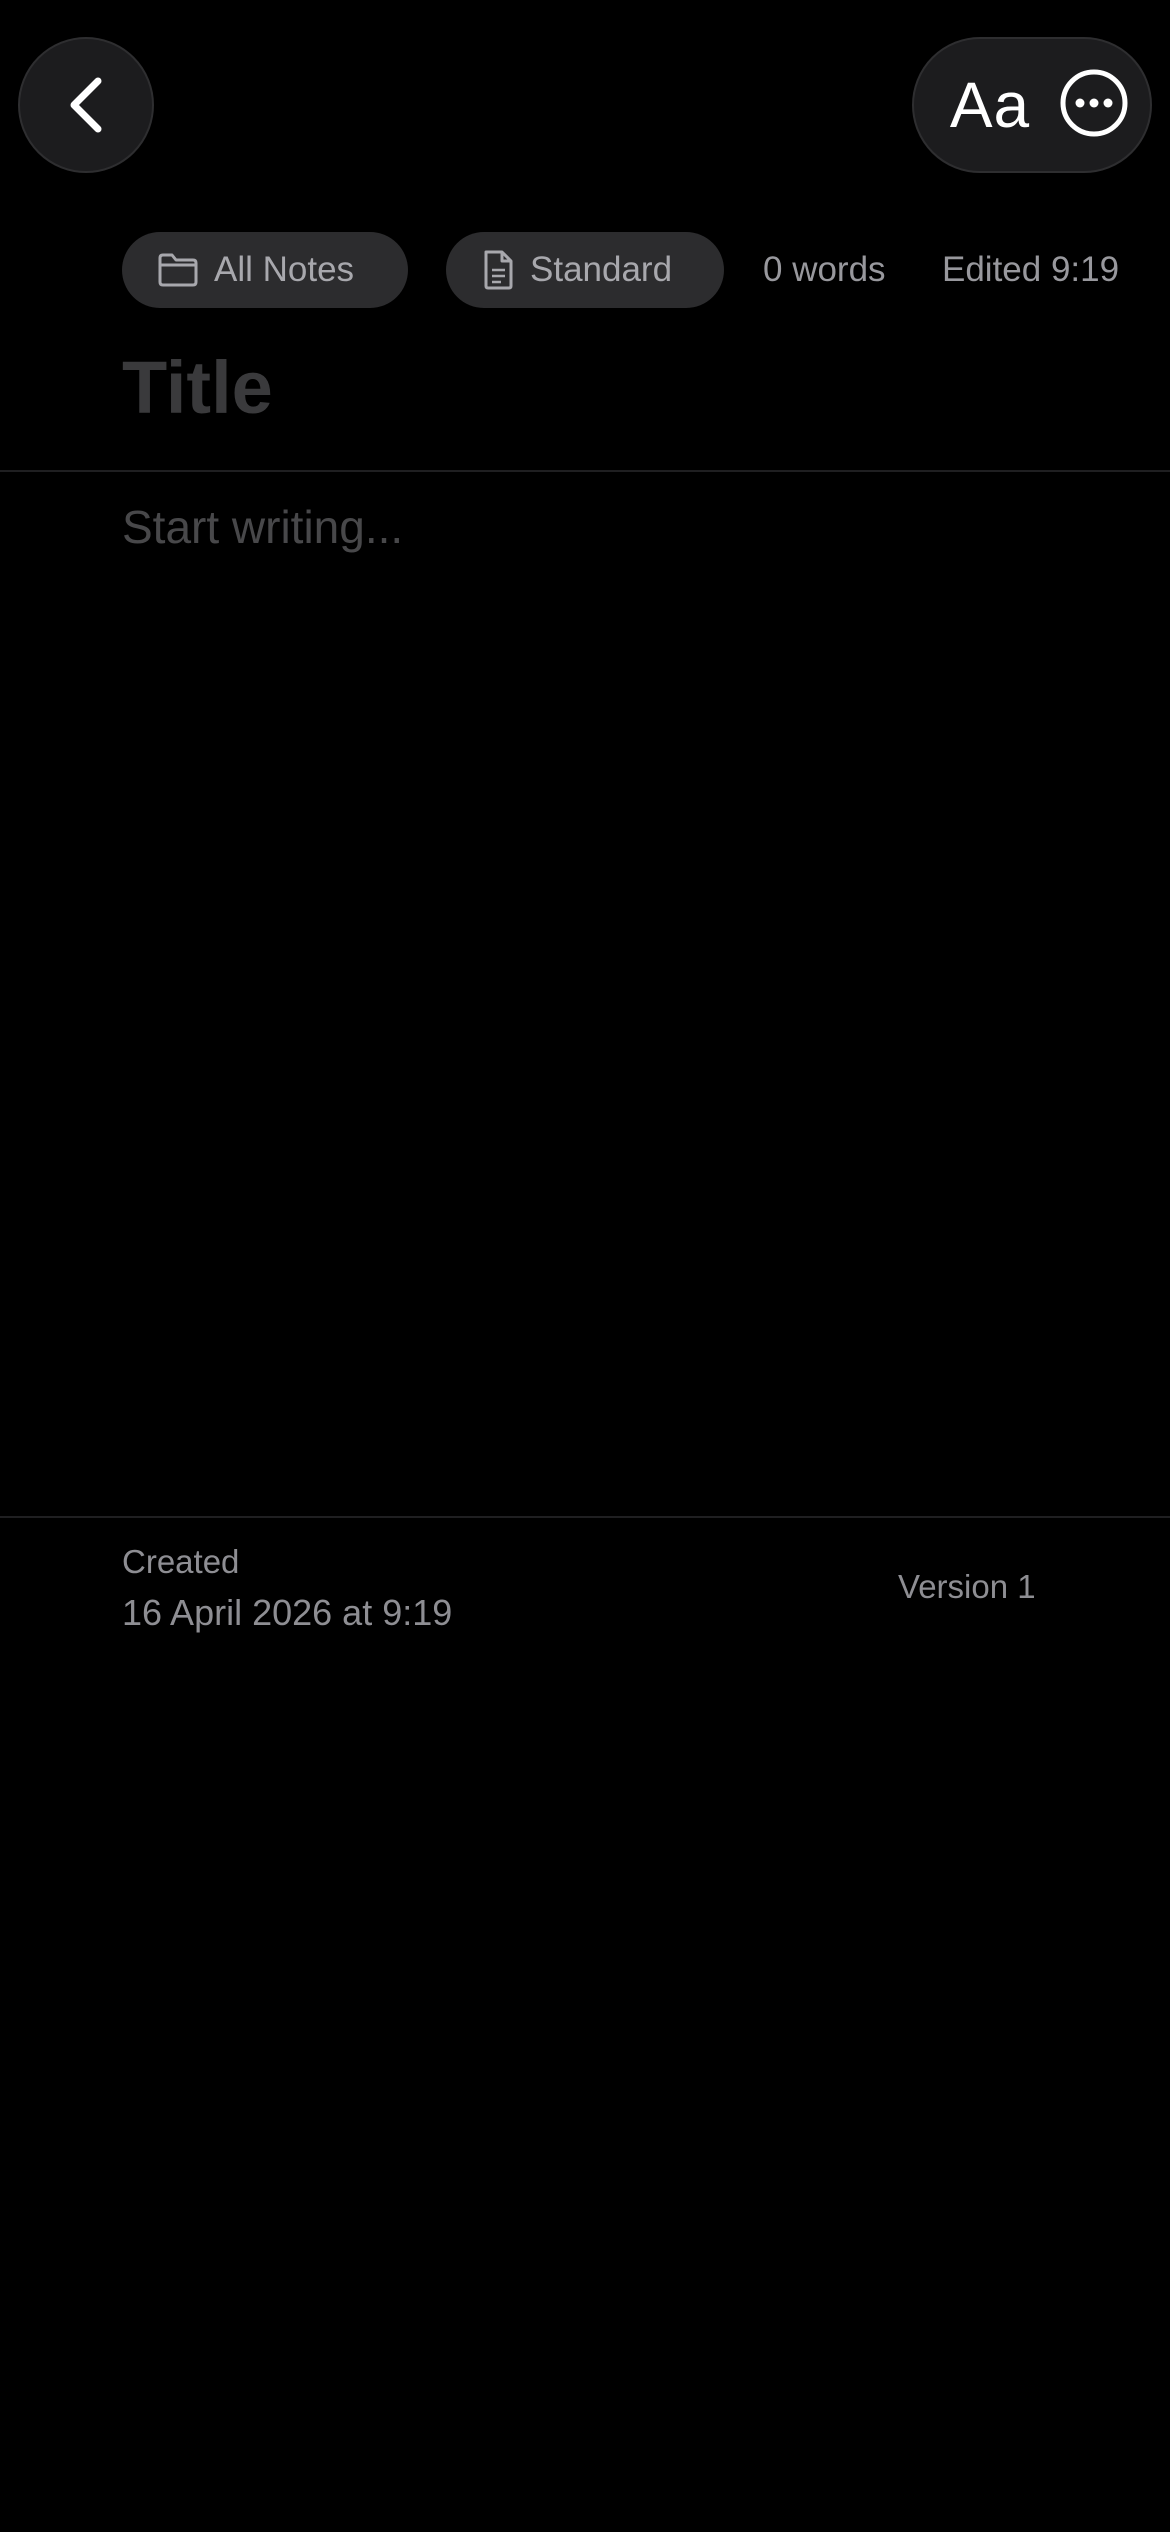 Image resolution: width=1170 pixels, height=2532 pixels. I want to click on footer-divider, so click(585, 1517).